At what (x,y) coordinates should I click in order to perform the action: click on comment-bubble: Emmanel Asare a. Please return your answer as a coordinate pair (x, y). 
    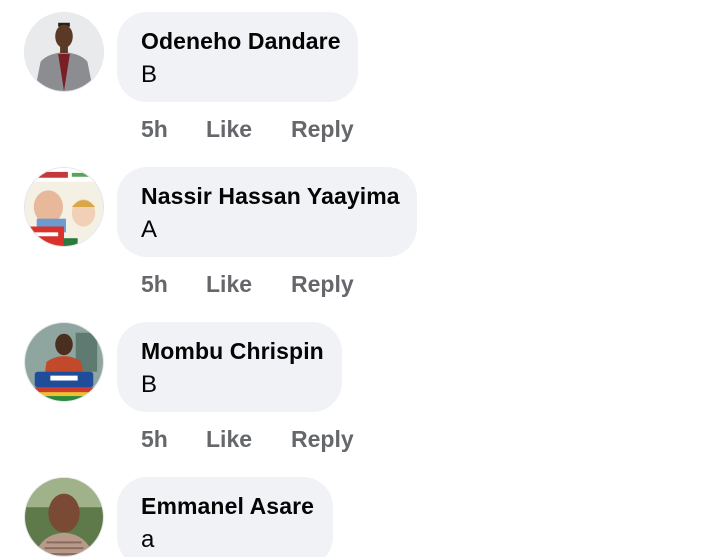
    Looking at the image, I should click on (225, 517).